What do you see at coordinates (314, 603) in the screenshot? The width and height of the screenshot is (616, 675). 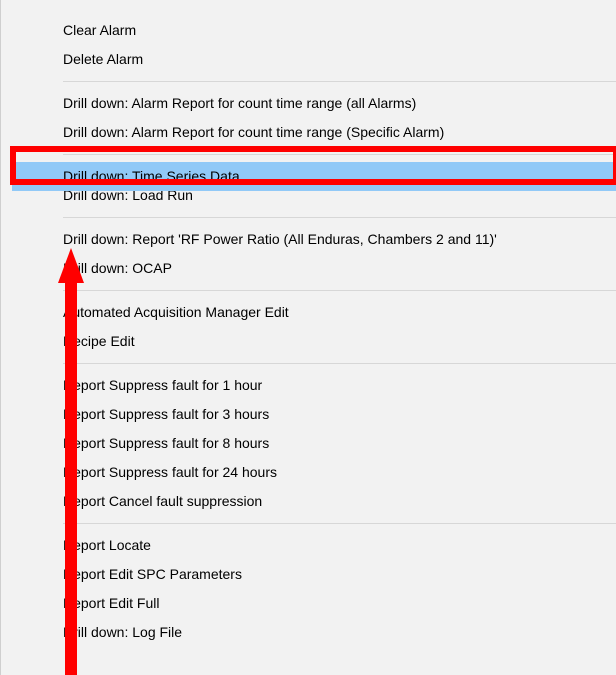 I see `menu-item-report-edit-full: Report Edit Full` at bounding box center [314, 603].